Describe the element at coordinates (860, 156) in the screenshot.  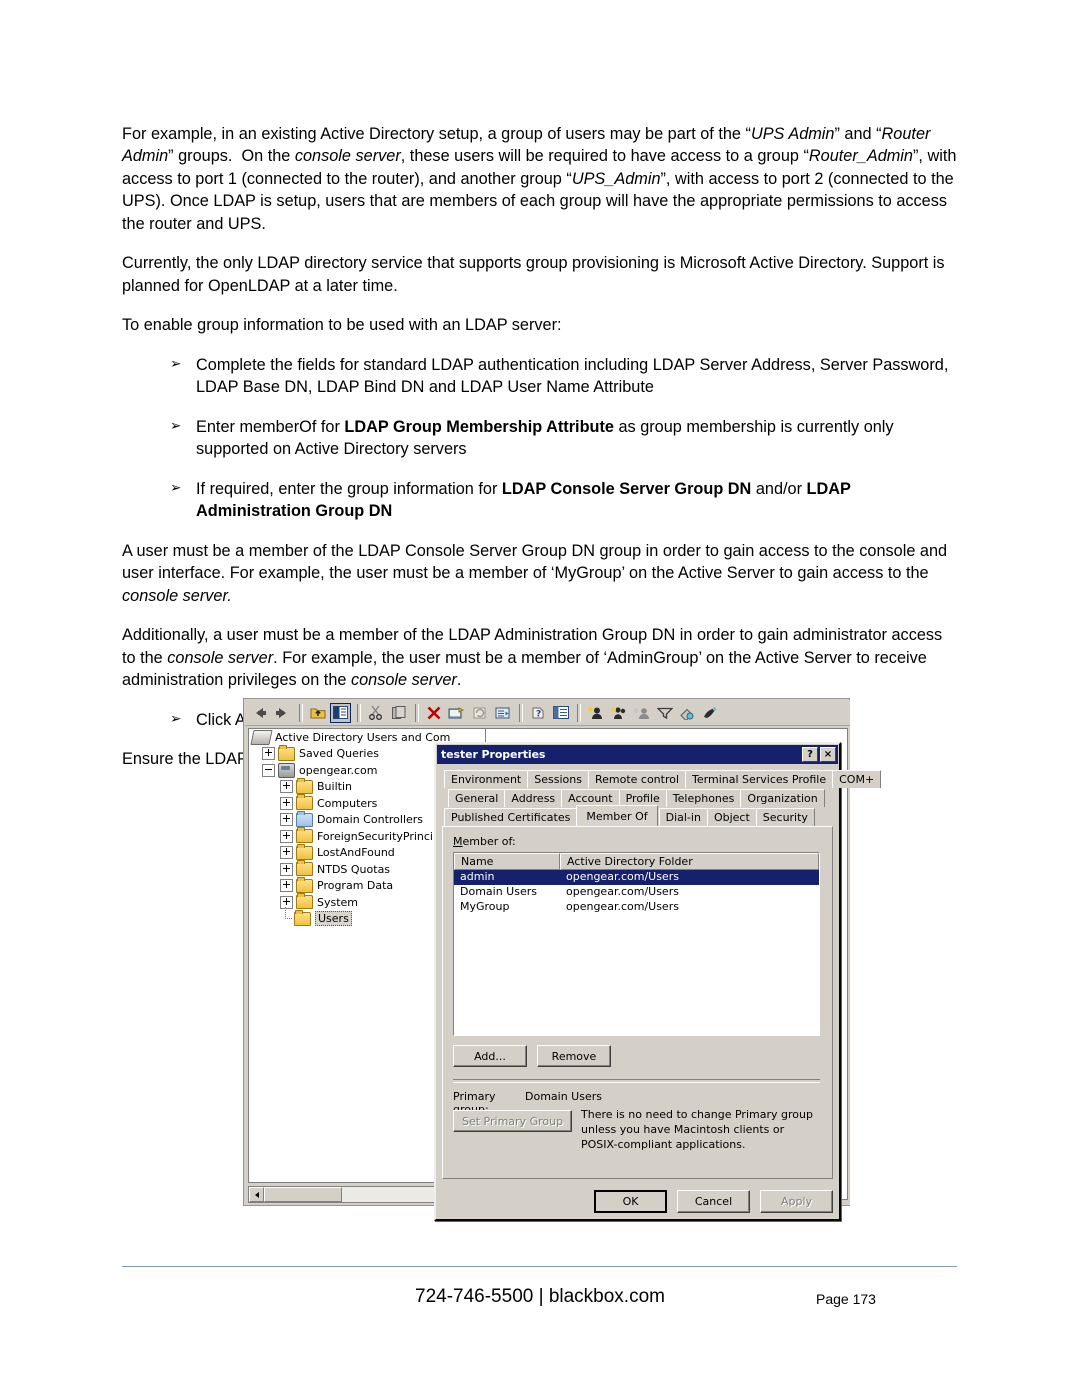
I see `run-italic: Router_Admin` at that location.